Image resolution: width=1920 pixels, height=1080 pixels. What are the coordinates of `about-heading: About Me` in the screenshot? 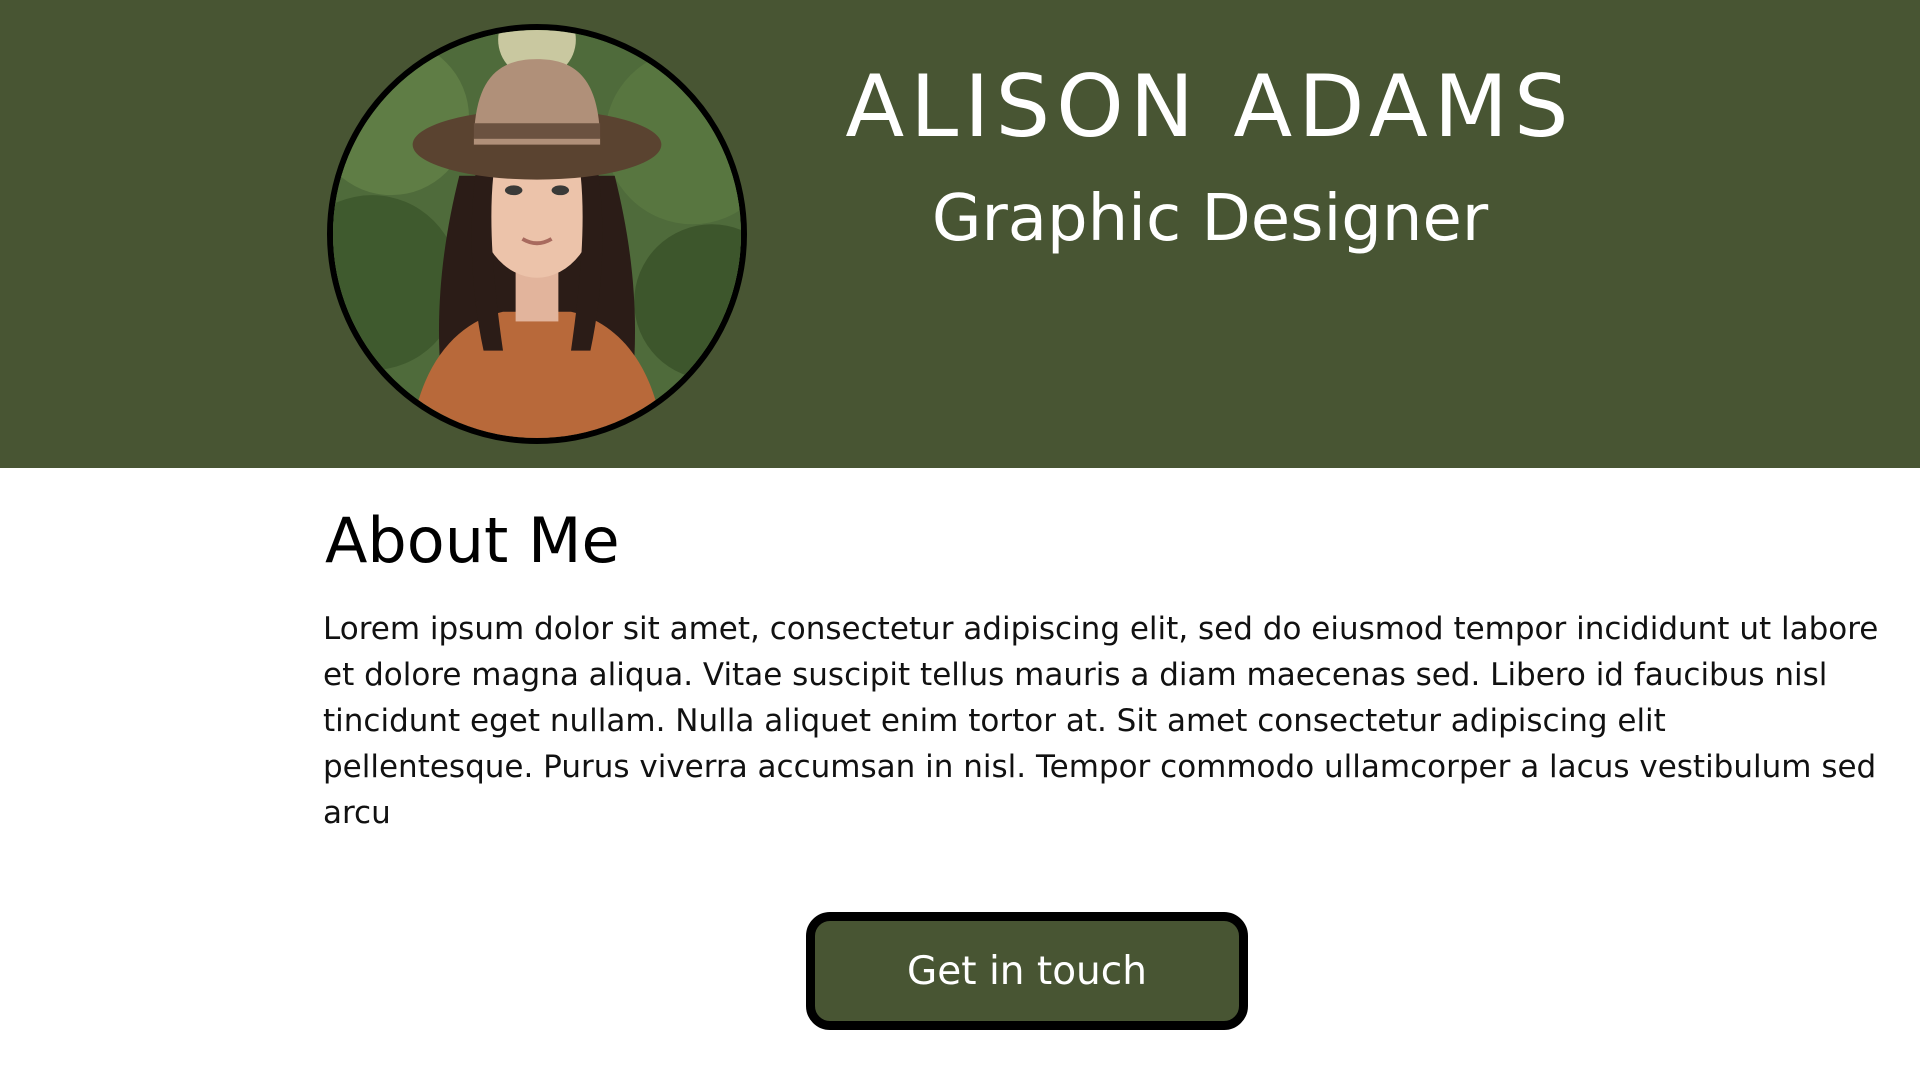 It's located at (472, 540).